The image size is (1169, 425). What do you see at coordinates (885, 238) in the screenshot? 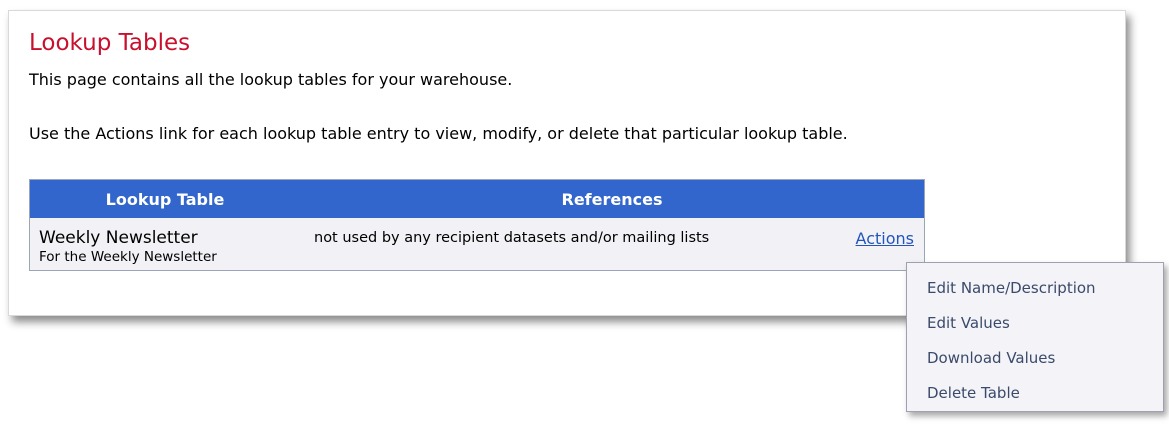
I see `actions-link: Actions` at bounding box center [885, 238].